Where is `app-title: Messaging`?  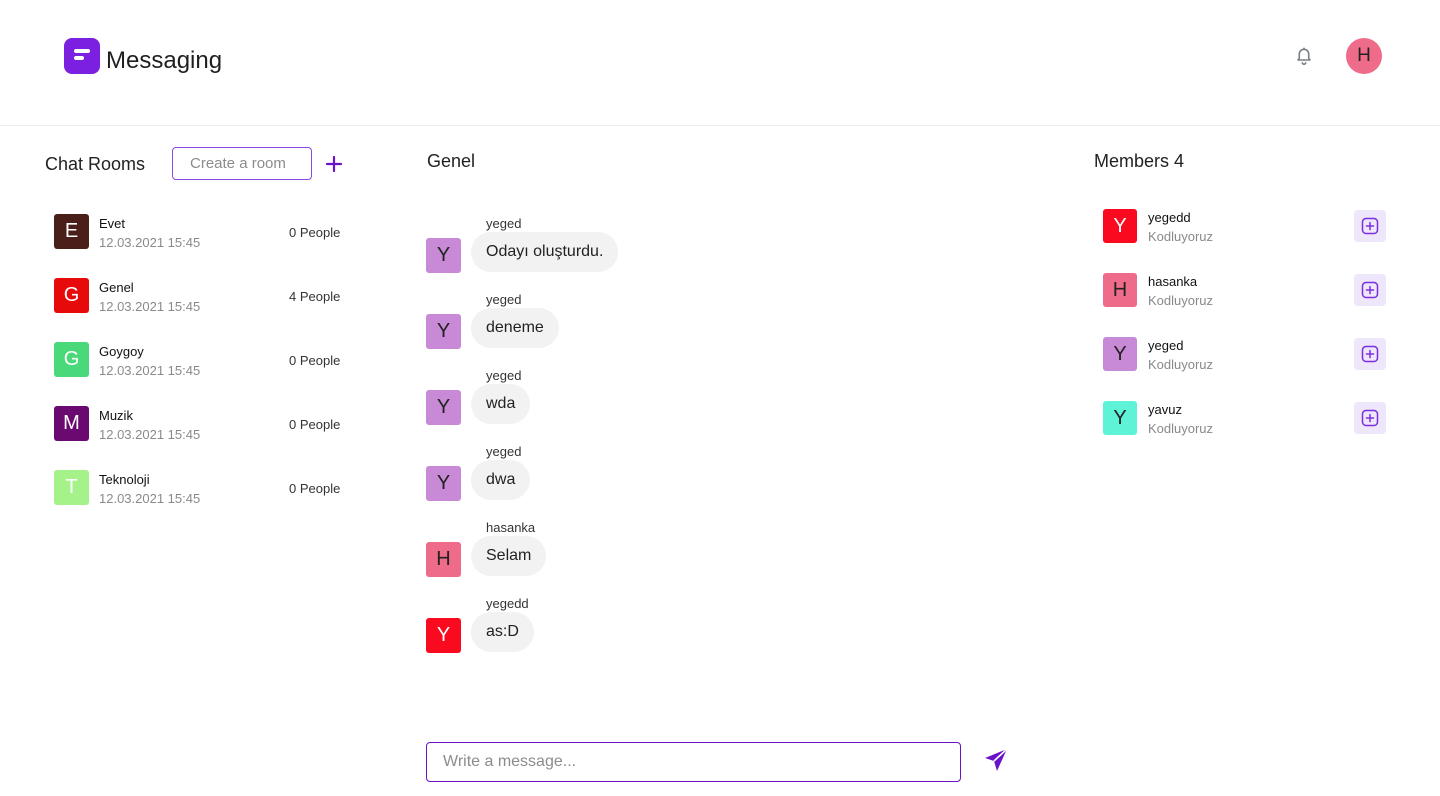 app-title: Messaging is located at coordinates (164, 60).